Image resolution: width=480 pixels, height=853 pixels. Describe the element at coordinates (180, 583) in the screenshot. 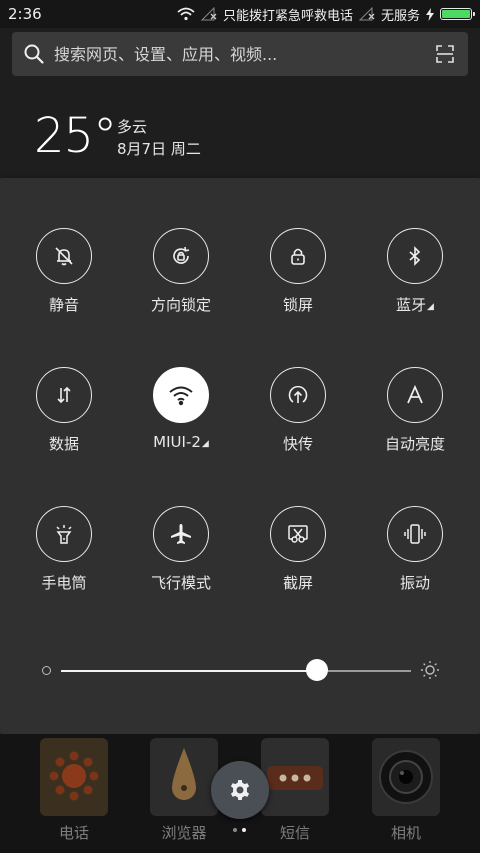

I see `tile-label: 飞行模式` at that location.